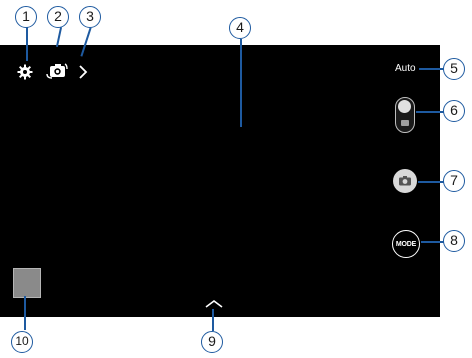 The width and height of the screenshot is (472, 358). What do you see at coordinates (57, 71) in the screenshot?
I see `switch-camera-icon` at bounding box center [57, 71].